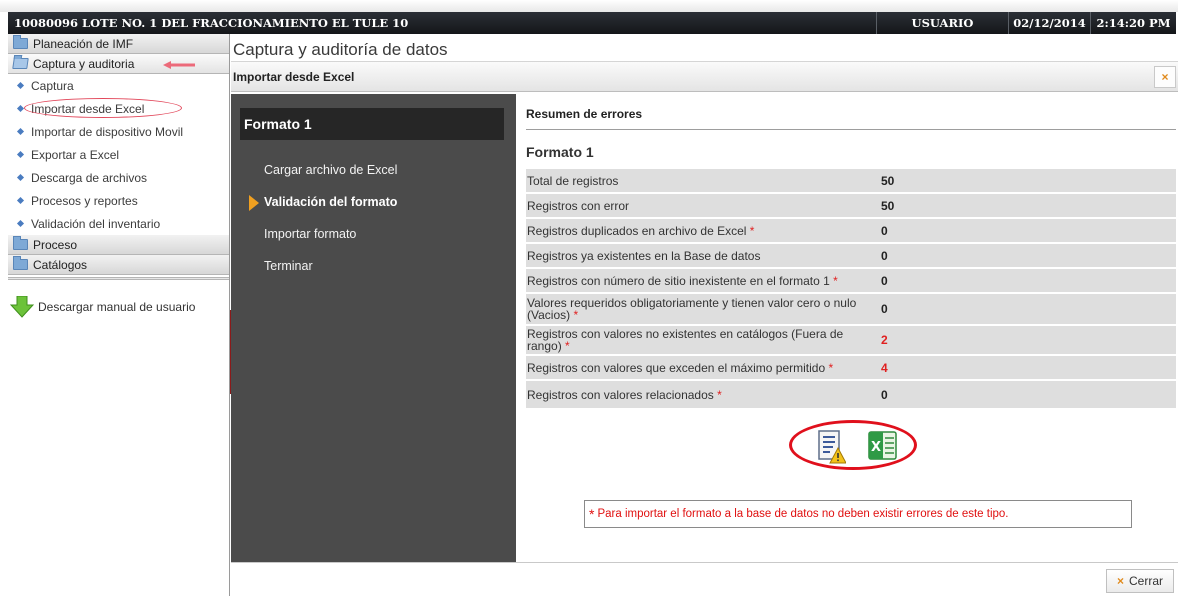 Image resolution: width=1178 pixels, height=596 pixels. What do you see at coordinates (84, 63) in the screenshot?
I see `section-label: Captura y auditoria` at bounding box center [84, 63].